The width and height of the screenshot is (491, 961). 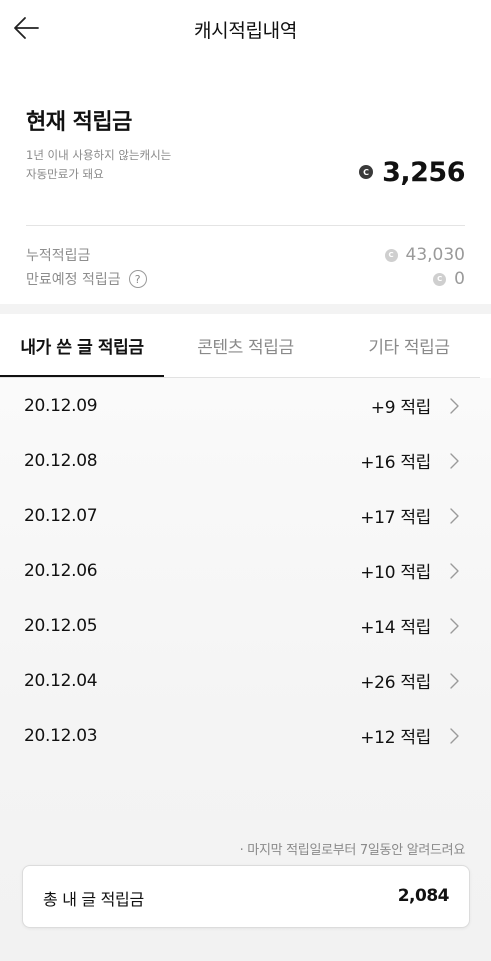 What do you see at coordinates (61, 460) in the screenshot?
I see `item-date: 20.12.08` at bounding box center [61, 460].